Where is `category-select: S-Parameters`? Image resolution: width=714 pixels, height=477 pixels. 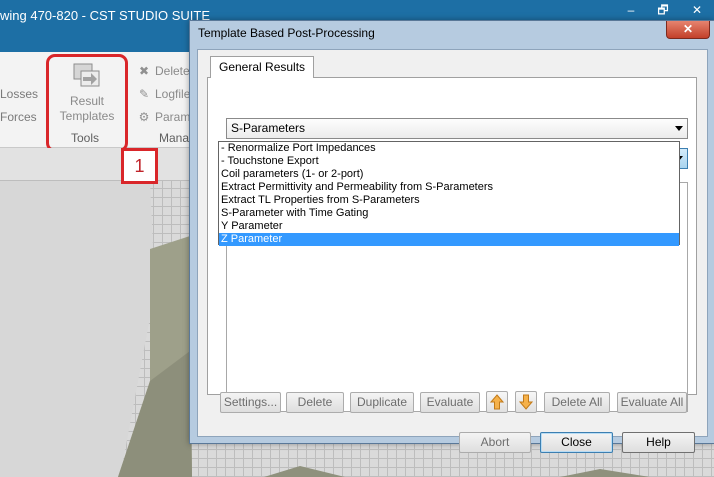 category-select: S-Parameters is located at coordinates (457, 128).